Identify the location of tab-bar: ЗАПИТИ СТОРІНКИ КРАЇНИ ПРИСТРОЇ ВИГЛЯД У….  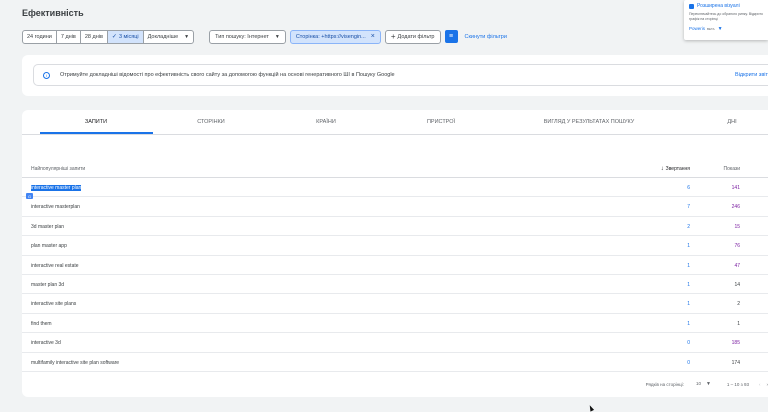
(395, 122).